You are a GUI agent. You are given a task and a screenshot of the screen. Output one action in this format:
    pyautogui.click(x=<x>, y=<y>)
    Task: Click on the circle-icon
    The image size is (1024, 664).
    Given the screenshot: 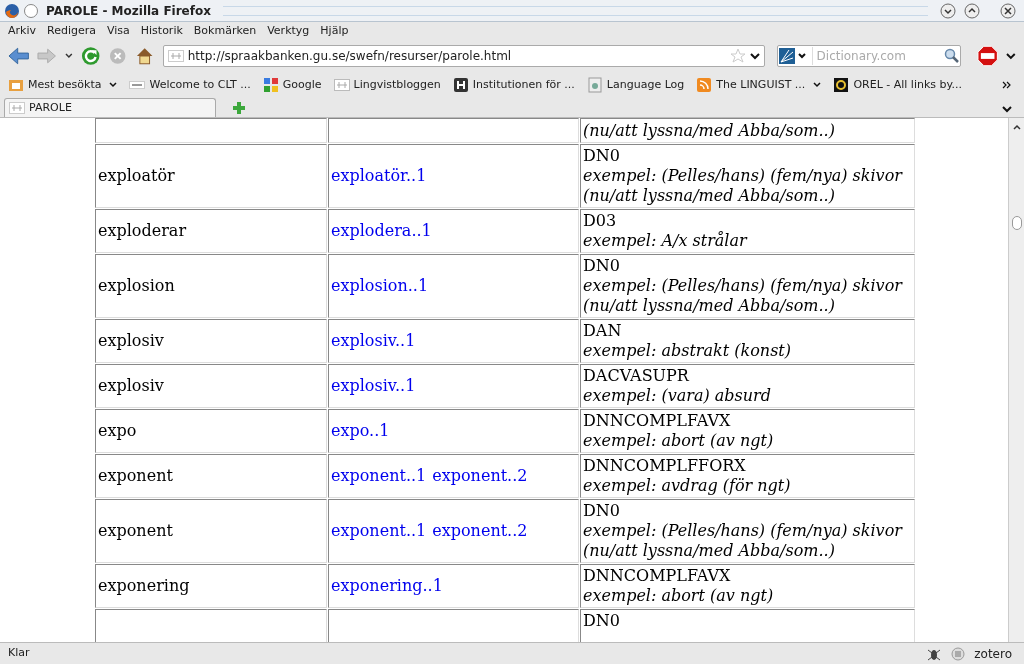 What is the action you would take?
    pyautogui.click(x=841, y=85)
    